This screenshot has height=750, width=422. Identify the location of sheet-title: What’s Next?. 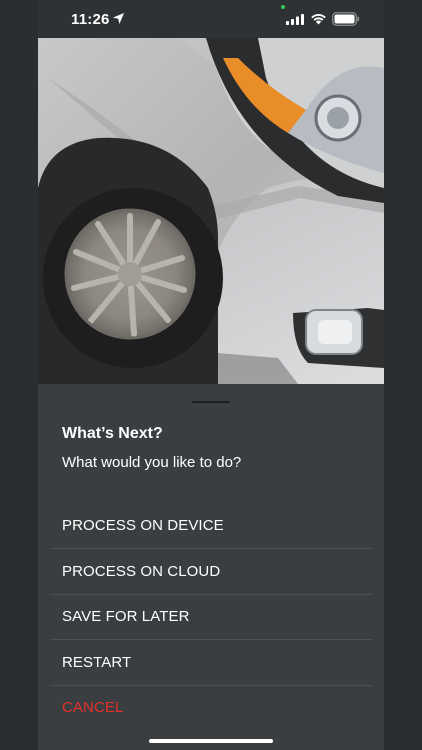
(112, 433).